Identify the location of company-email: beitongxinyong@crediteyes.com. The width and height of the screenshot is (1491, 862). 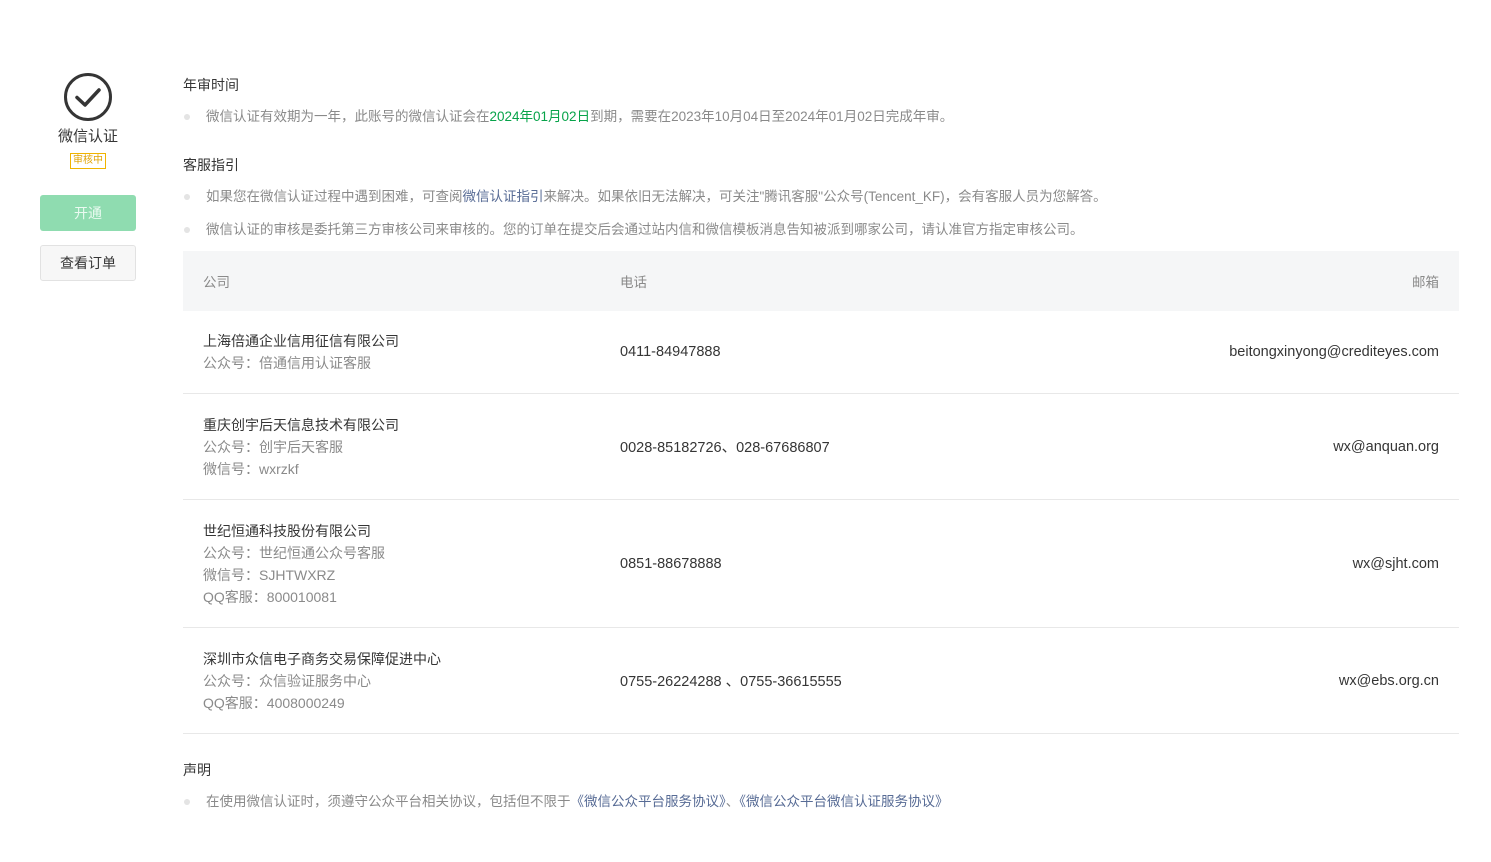
(1334, 352).